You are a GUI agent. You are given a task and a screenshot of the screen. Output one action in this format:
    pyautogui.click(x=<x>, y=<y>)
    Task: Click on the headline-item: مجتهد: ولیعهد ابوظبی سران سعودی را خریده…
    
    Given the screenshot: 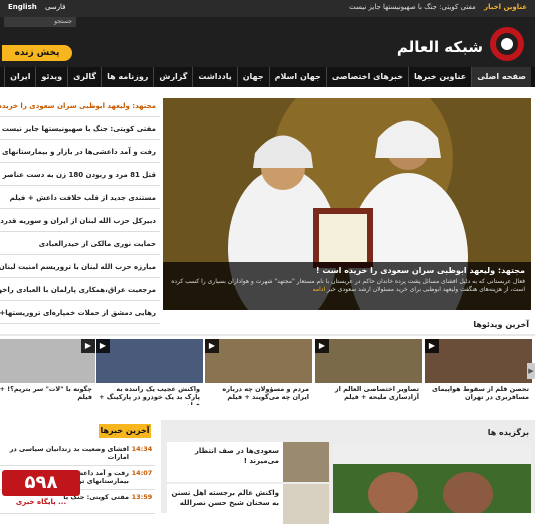 What is the action you would take?
    pyautogui.click(x=80, y=105)
    